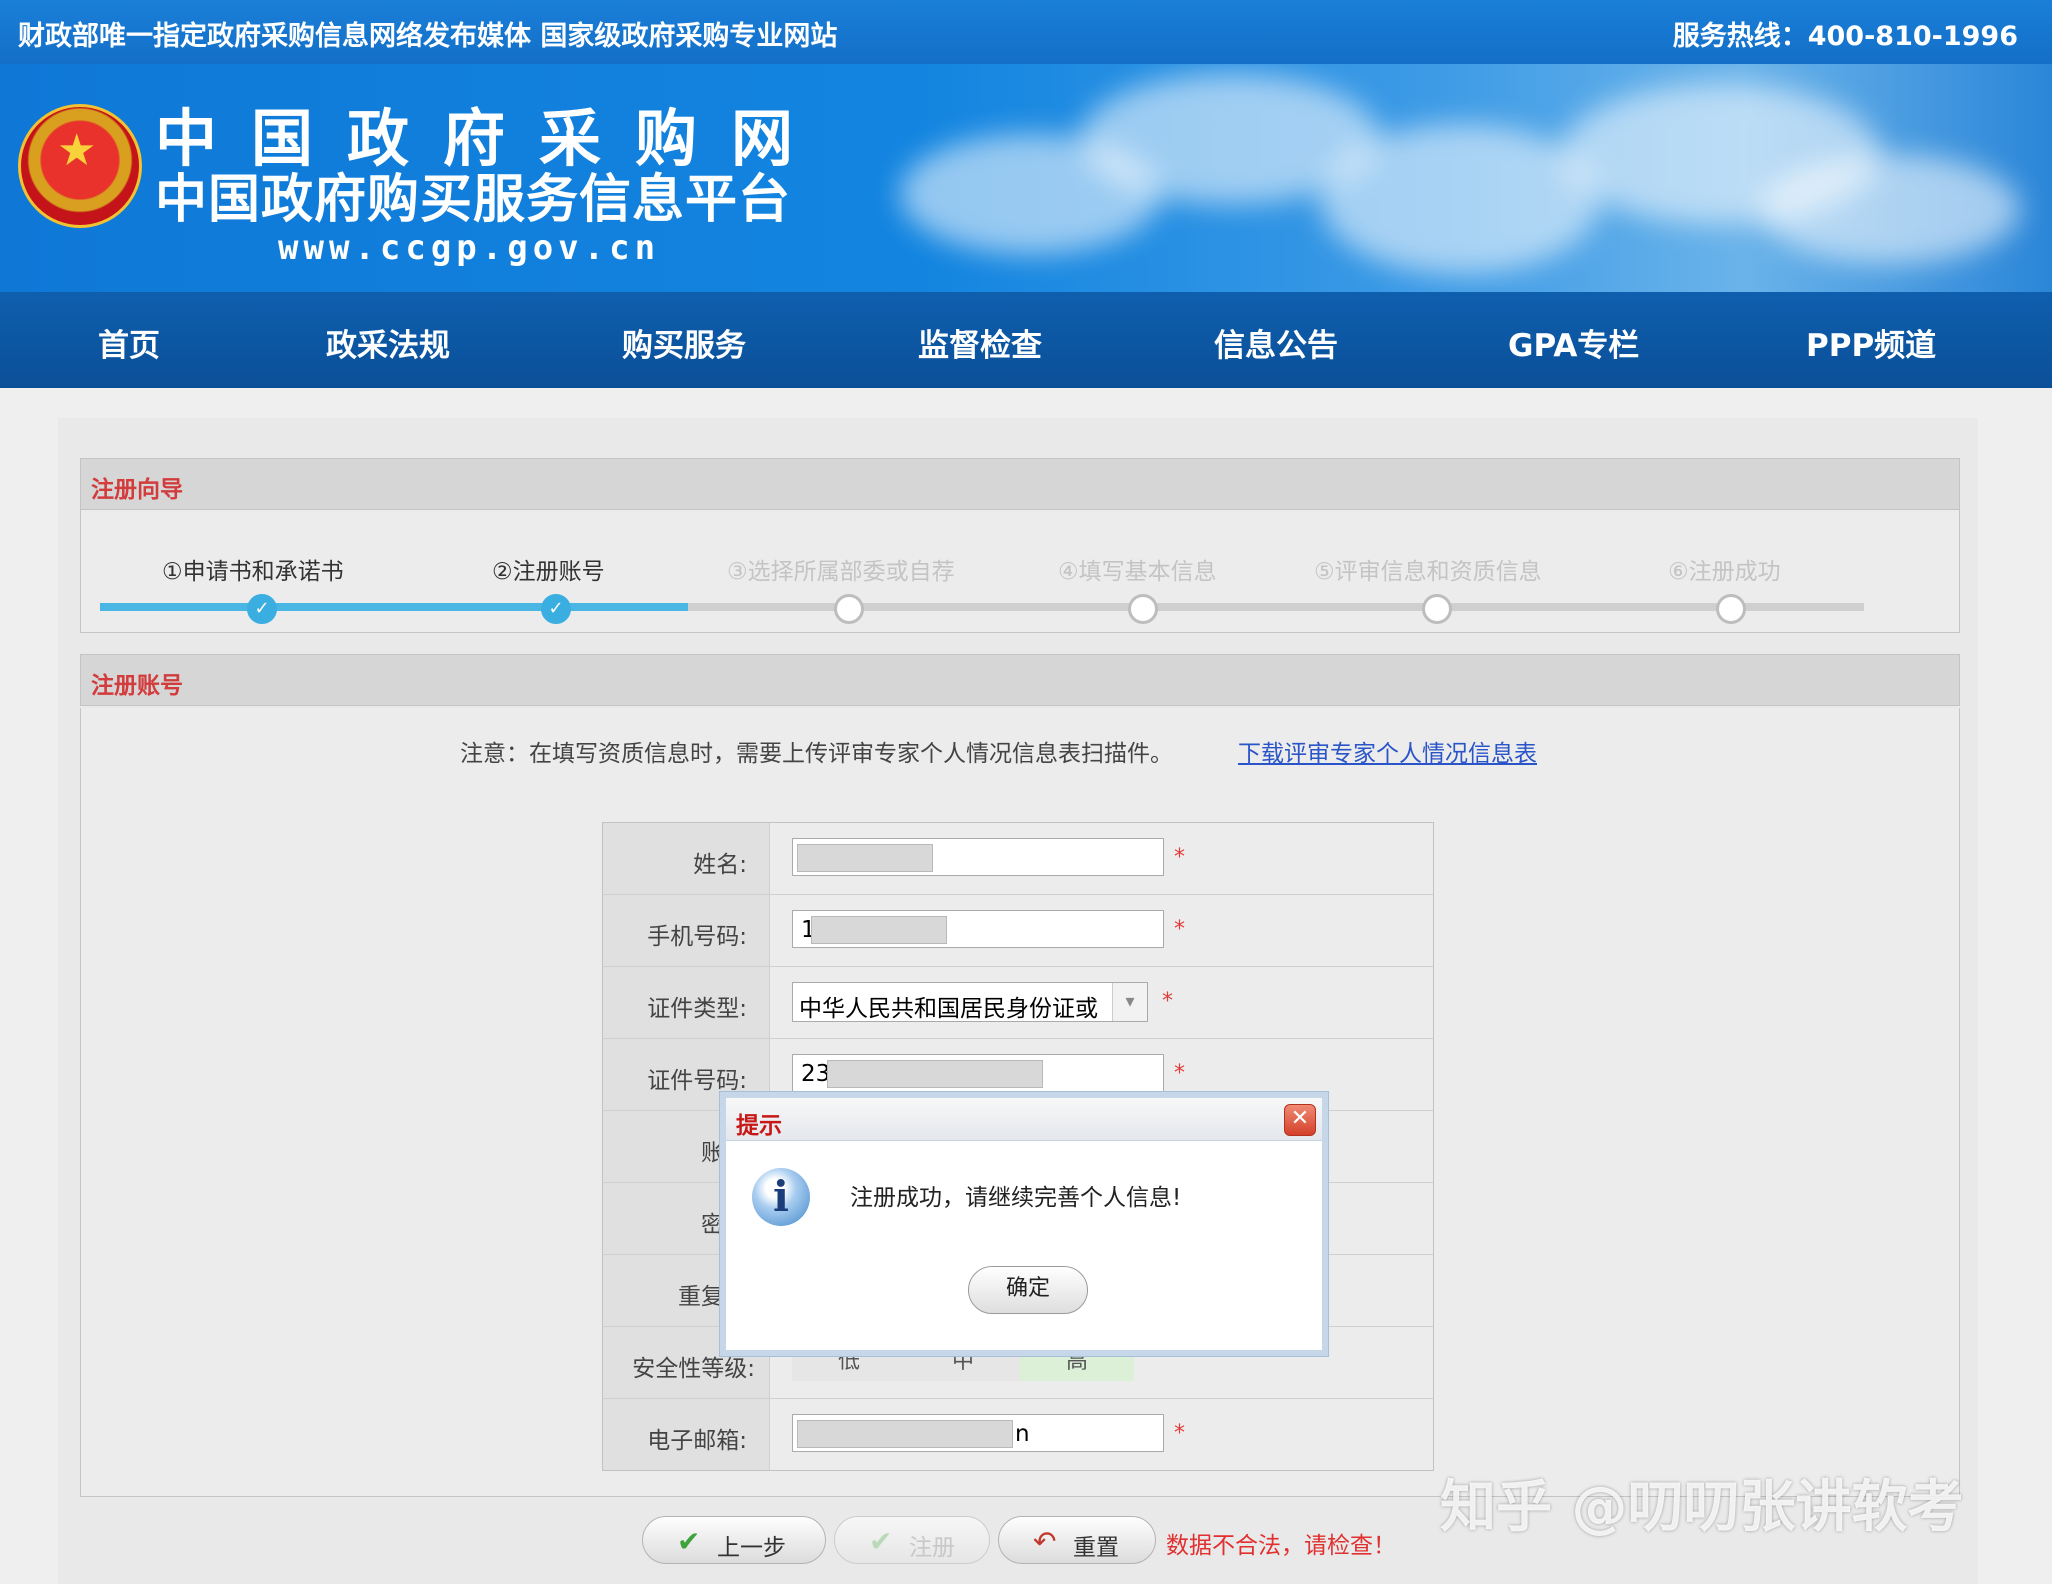 The width and height of the screenshot is (2052, 1584). I want to click on phone-label: 手机号码:, so click(697, 937).